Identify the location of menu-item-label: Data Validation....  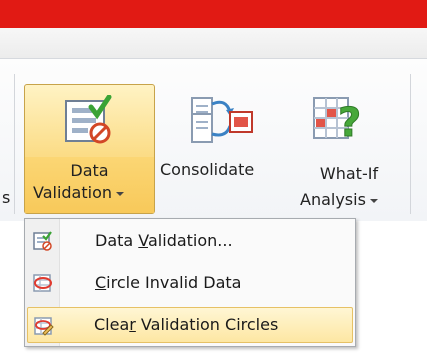
(164, 240).